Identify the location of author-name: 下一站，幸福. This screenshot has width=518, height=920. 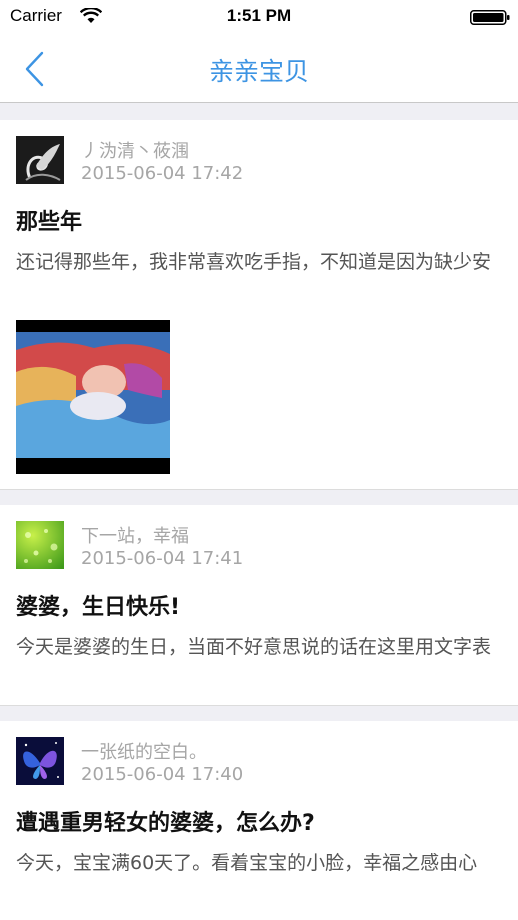
(135, 536).